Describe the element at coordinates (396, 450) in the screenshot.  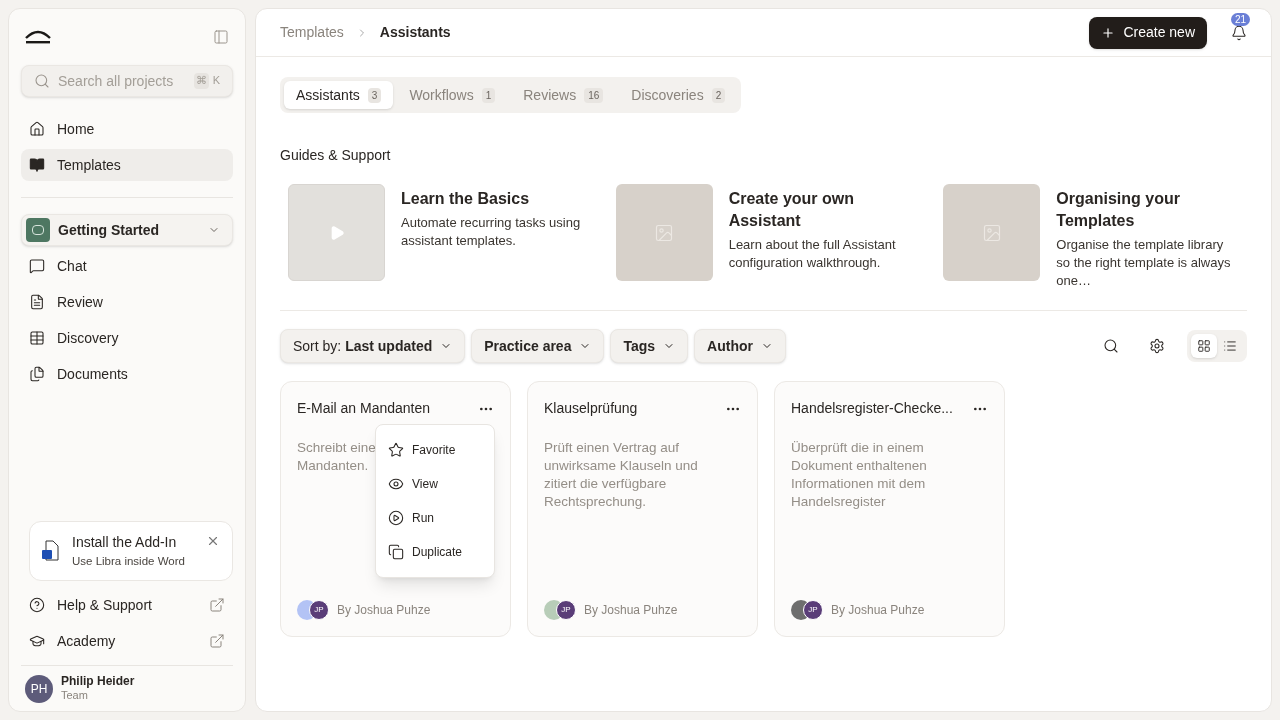
I see `star-icon` at that location.